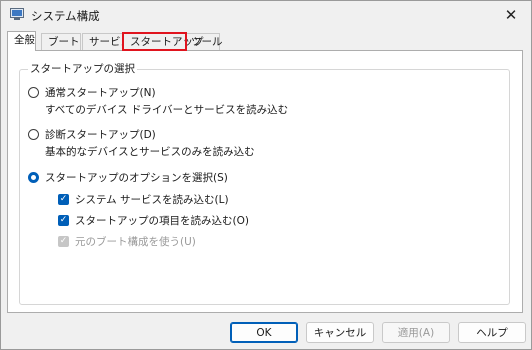 This screenshot has height=350, width=532. Describe the element at coordinates (150, 152) in the screenshot. I see `diagnostic-startup-description: 基本的なデバイスとサービスのみを読み込む` at that location.